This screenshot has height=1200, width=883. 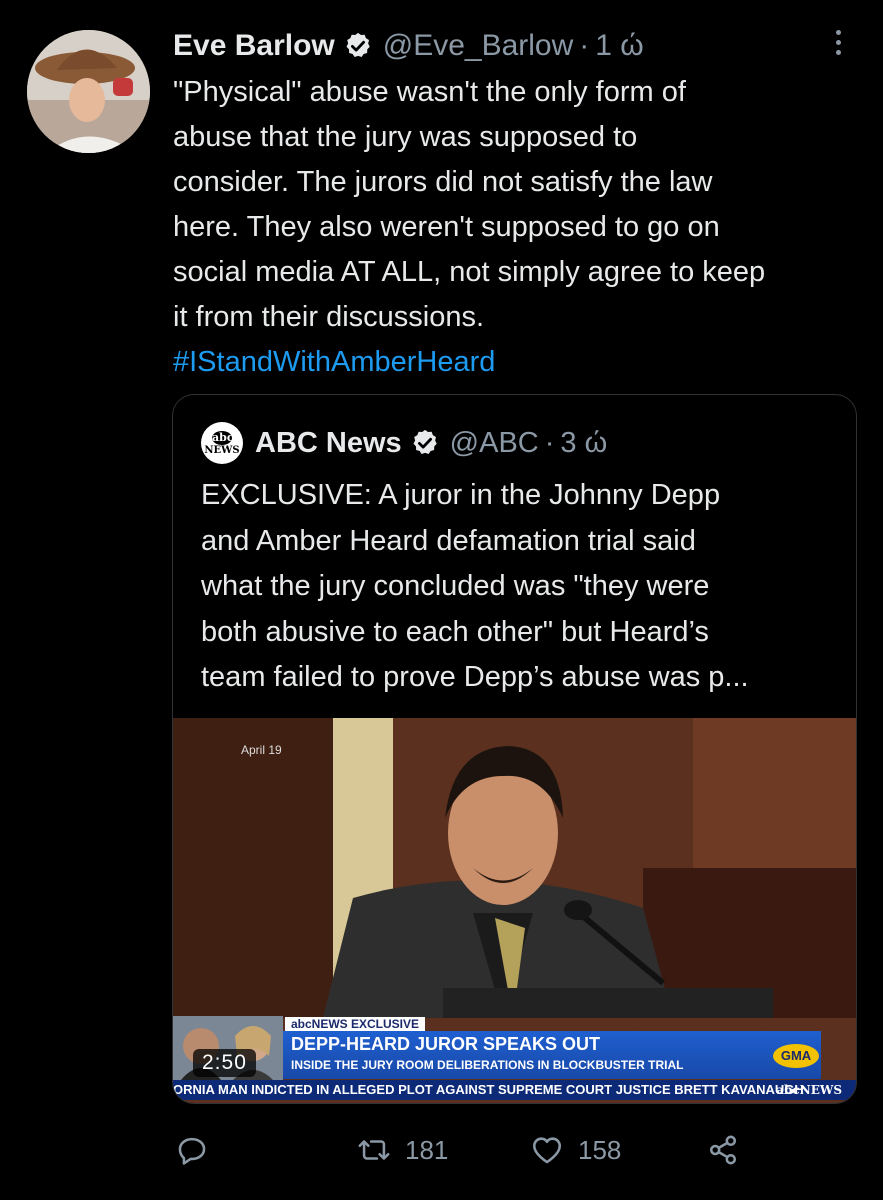 I want to click on quoted-text-line: EXCLUSIVE: A juror in the Johnny Depp, so click(x=461, y=495).